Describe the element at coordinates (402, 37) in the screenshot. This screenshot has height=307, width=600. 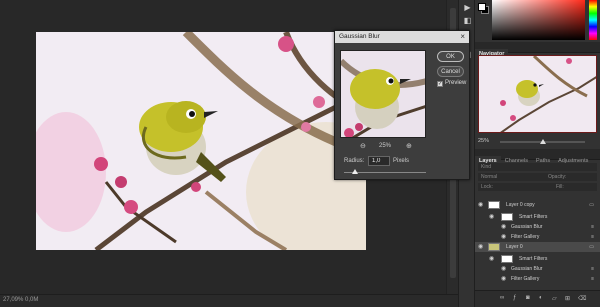
I see `dialog-titlebar: Gaussian Blur ×` at that location.